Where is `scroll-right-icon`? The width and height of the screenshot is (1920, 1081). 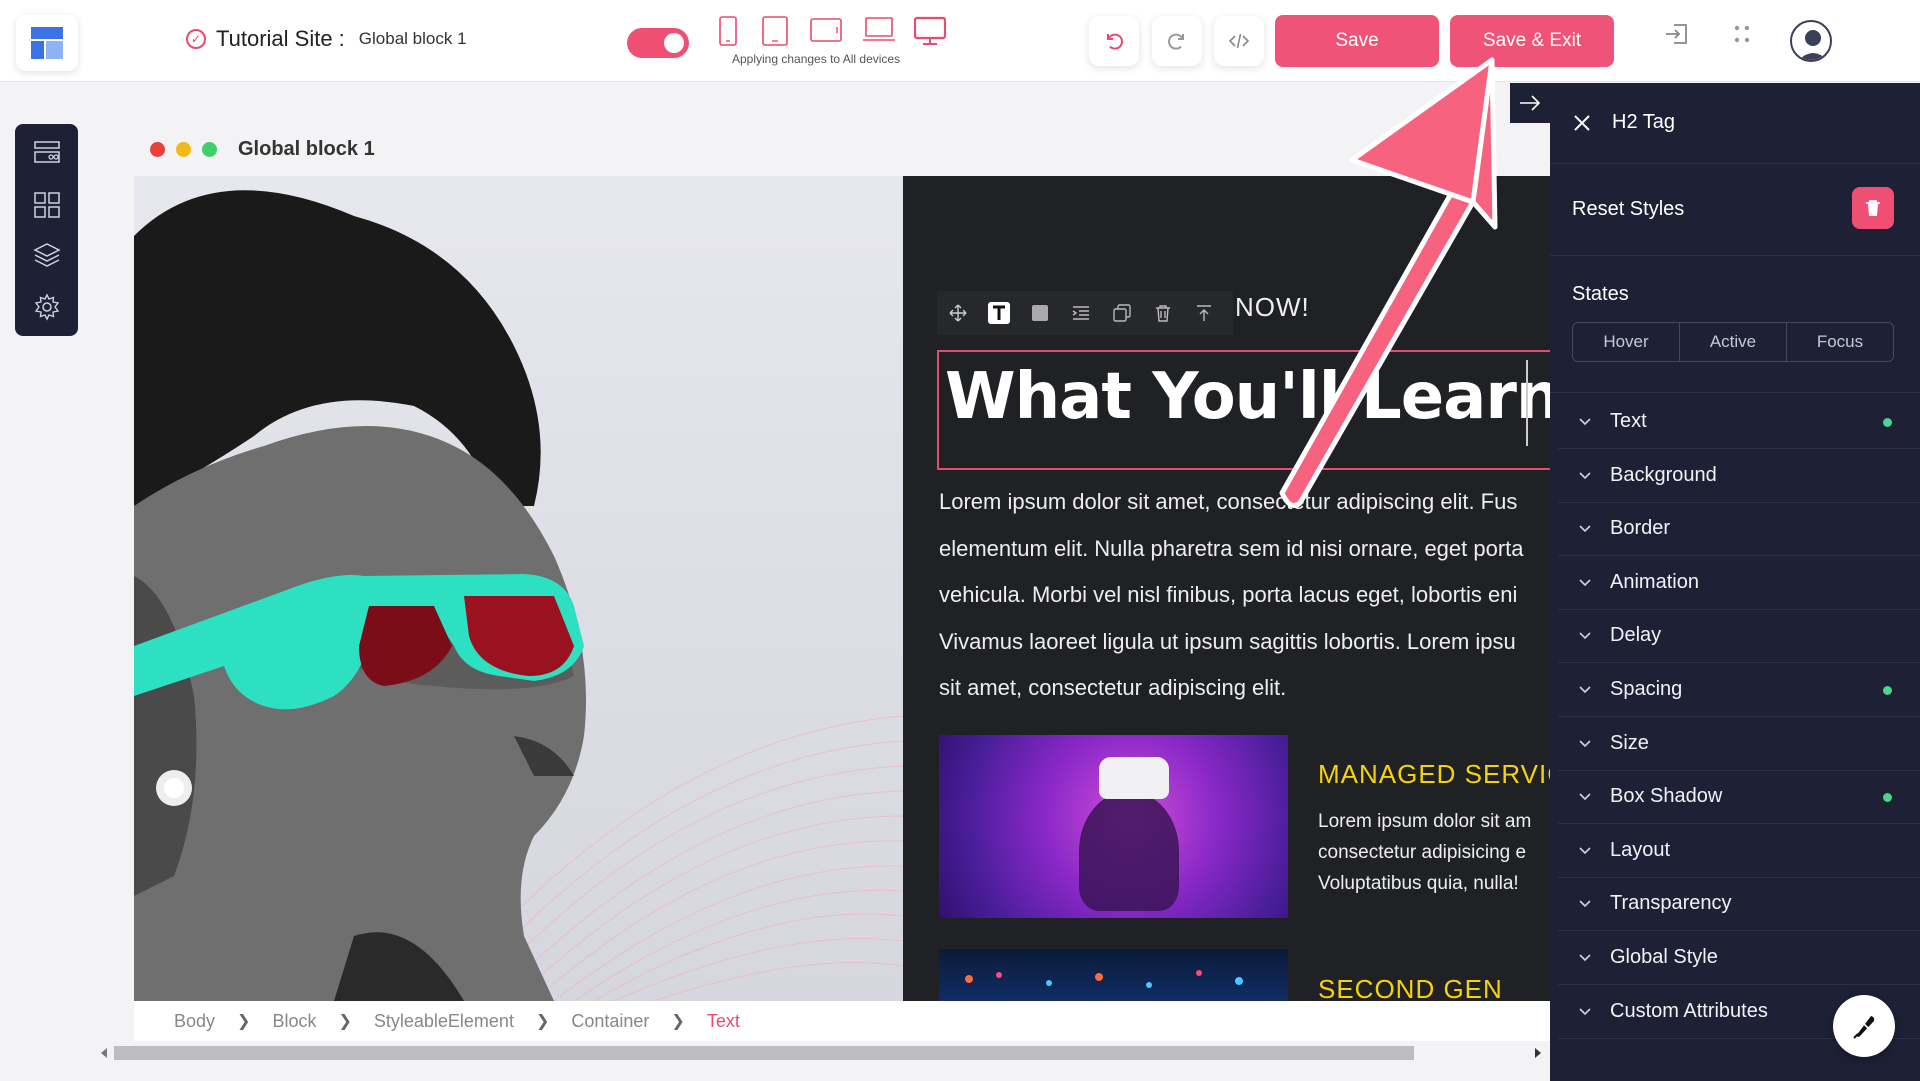
scroll-right-icon is located at coordinates (1538, 1053).